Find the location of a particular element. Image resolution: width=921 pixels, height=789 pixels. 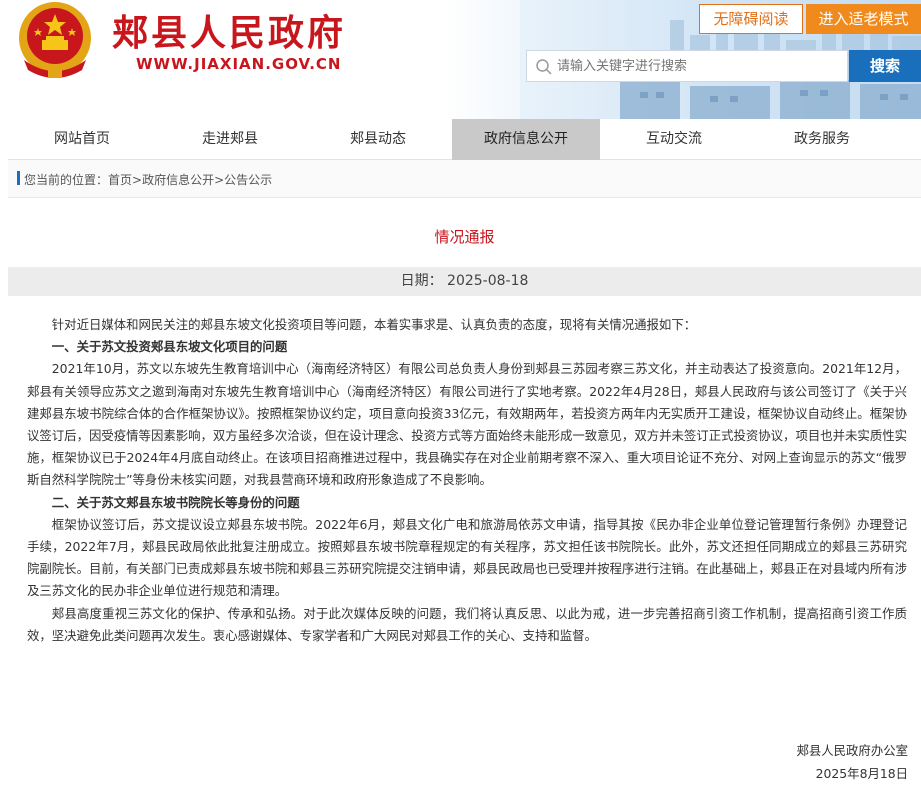

article-title: 情况通报 is located at coordinates (464, 237).